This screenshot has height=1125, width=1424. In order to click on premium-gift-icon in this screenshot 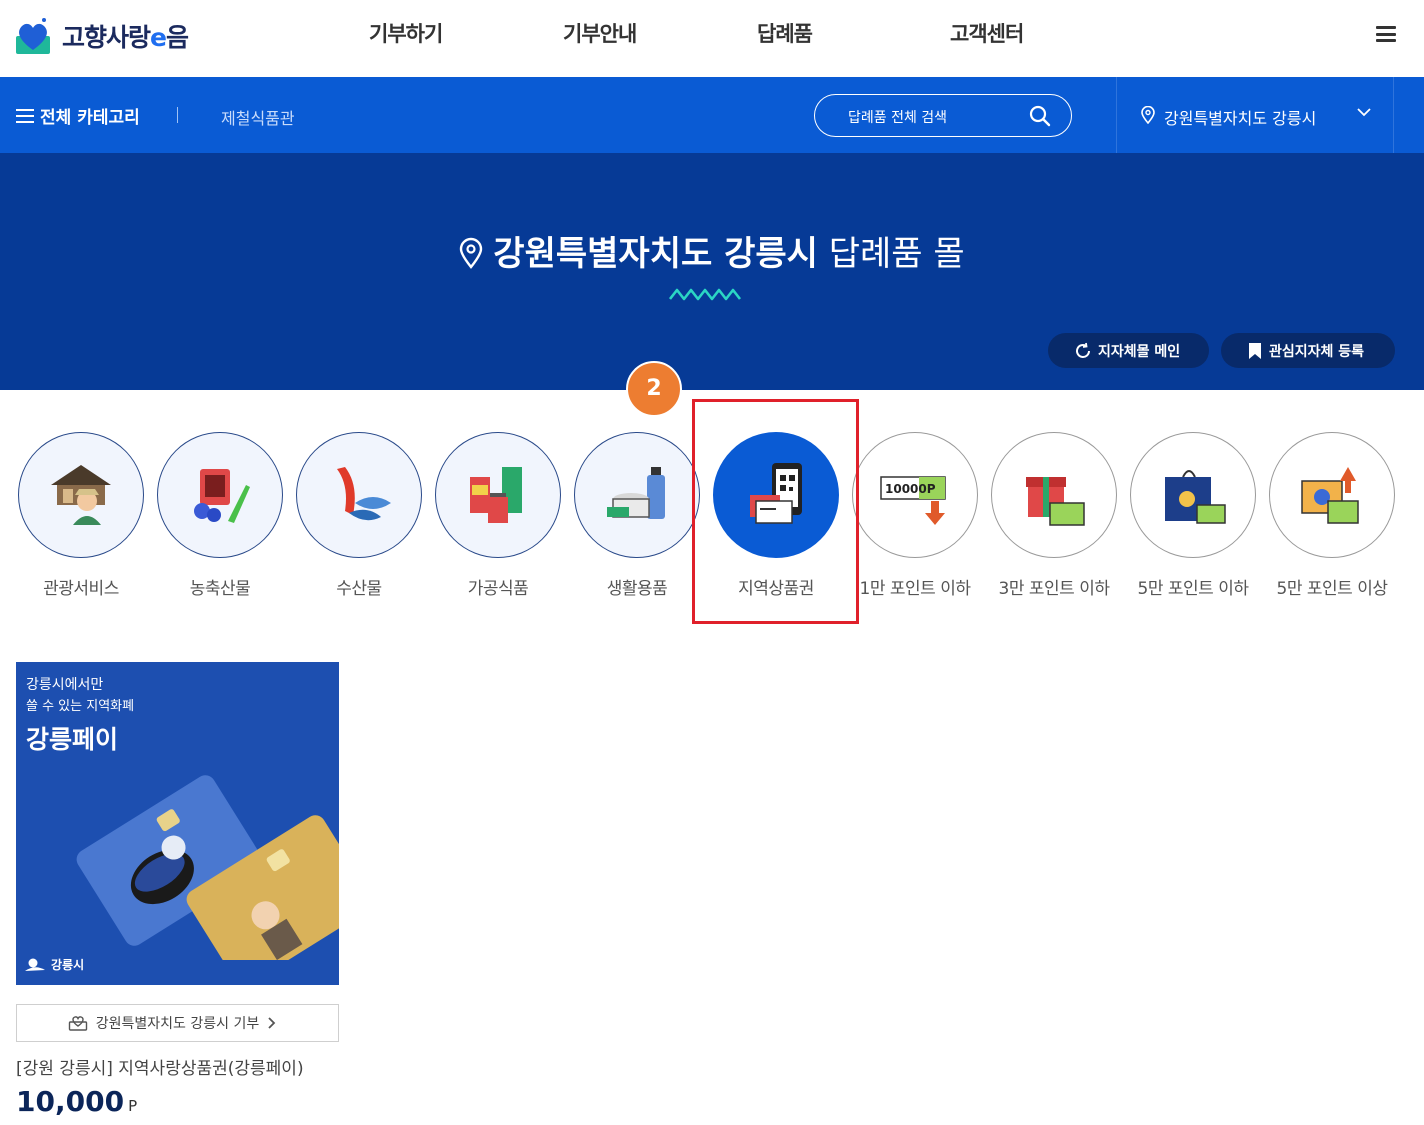, I will do `click(1332, 495)`.